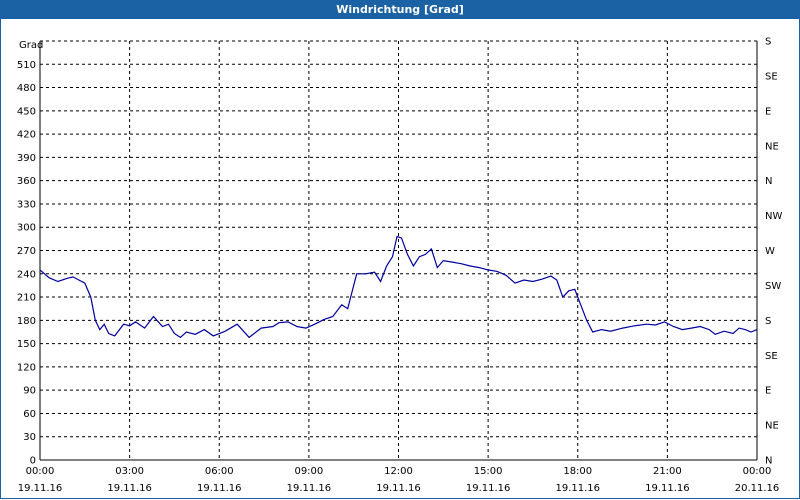  Describe the element at coordinates (577, 471) in the screenshot. I see `x-tick-time-label: 18:00` at that location.